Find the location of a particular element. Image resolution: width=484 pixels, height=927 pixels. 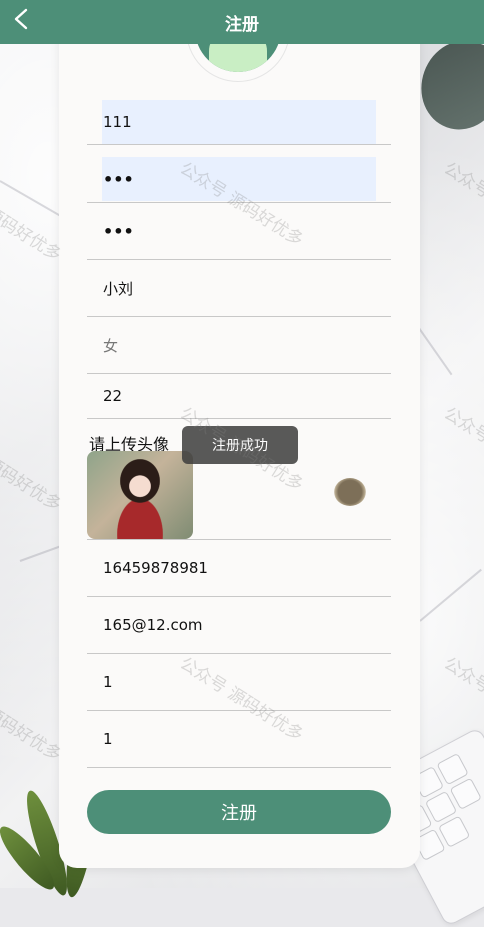

chevron-left-icon is located at coordinates (21, 19).